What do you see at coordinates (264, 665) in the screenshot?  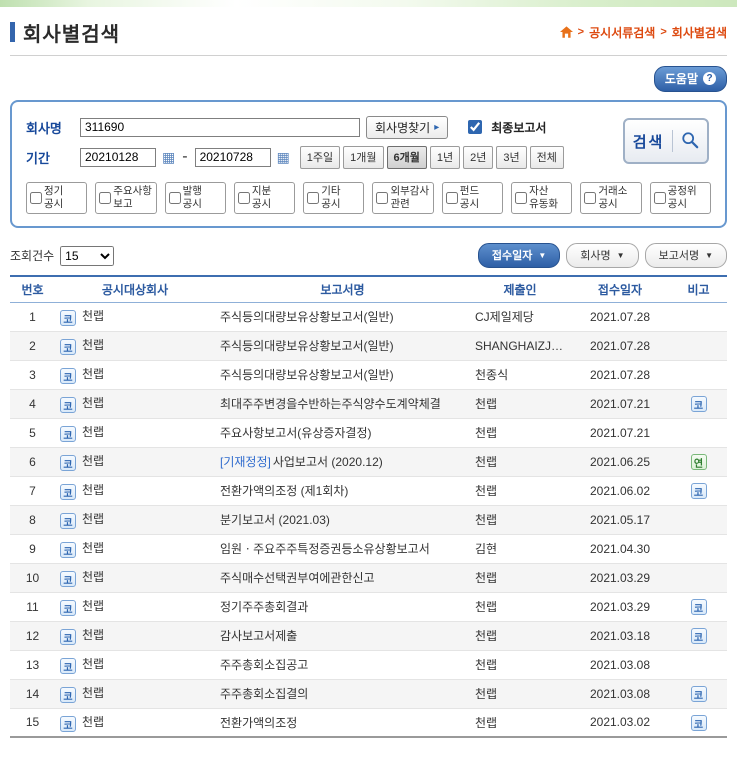 I see `report-link: 주주총회소집공고` at bounding box center [264, 665].